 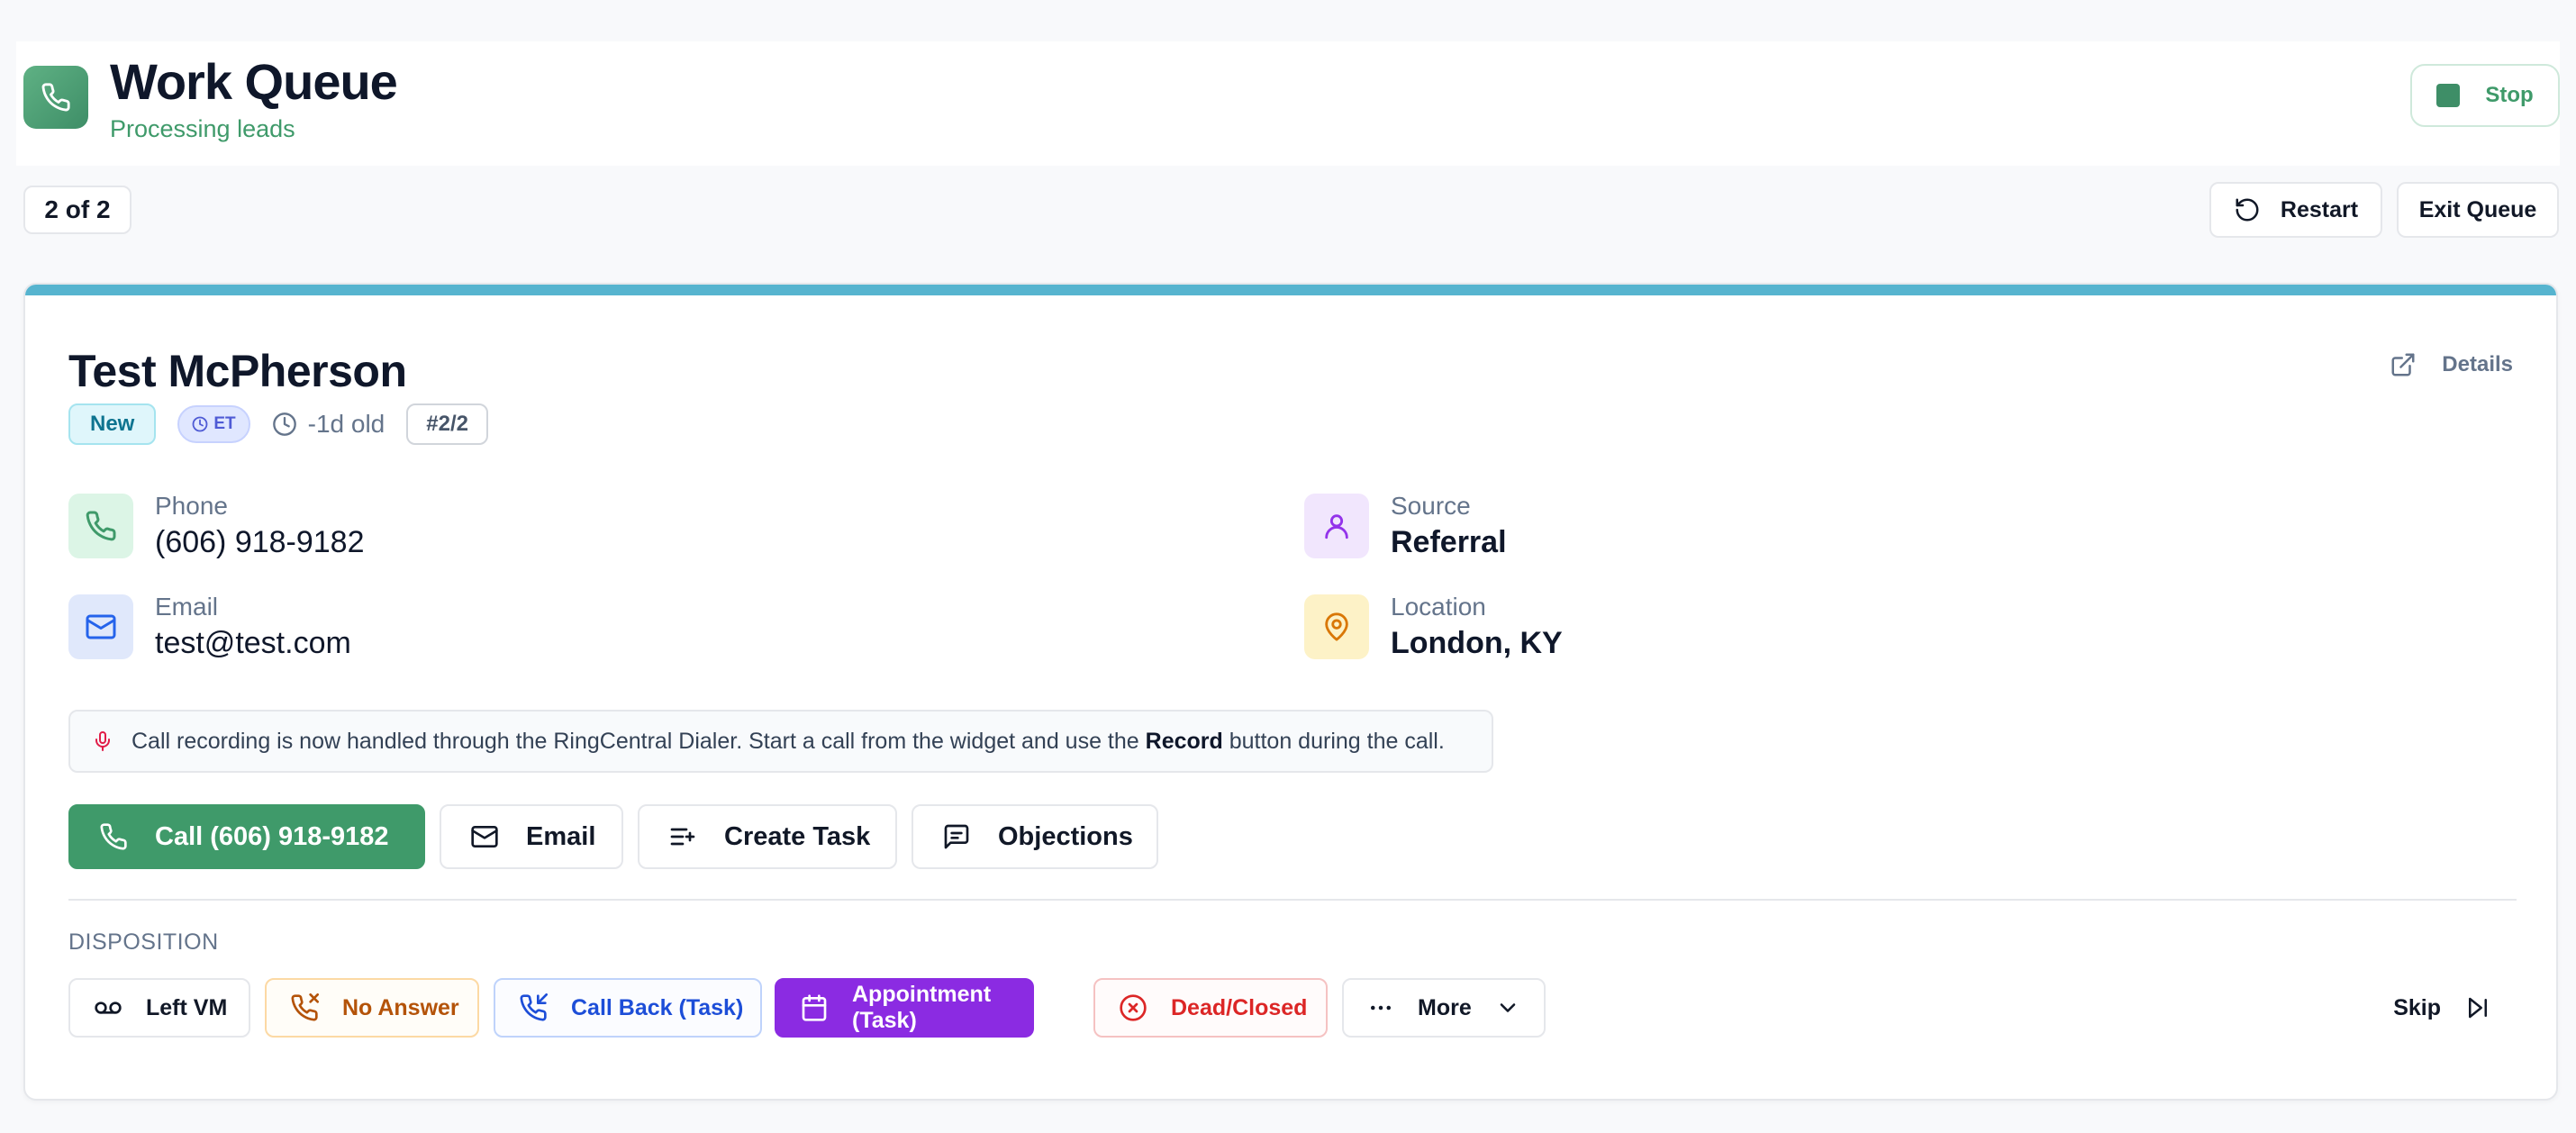 I want to click on page-header: Work Queue Processing leads Stop, so click(x=1288, y=103).